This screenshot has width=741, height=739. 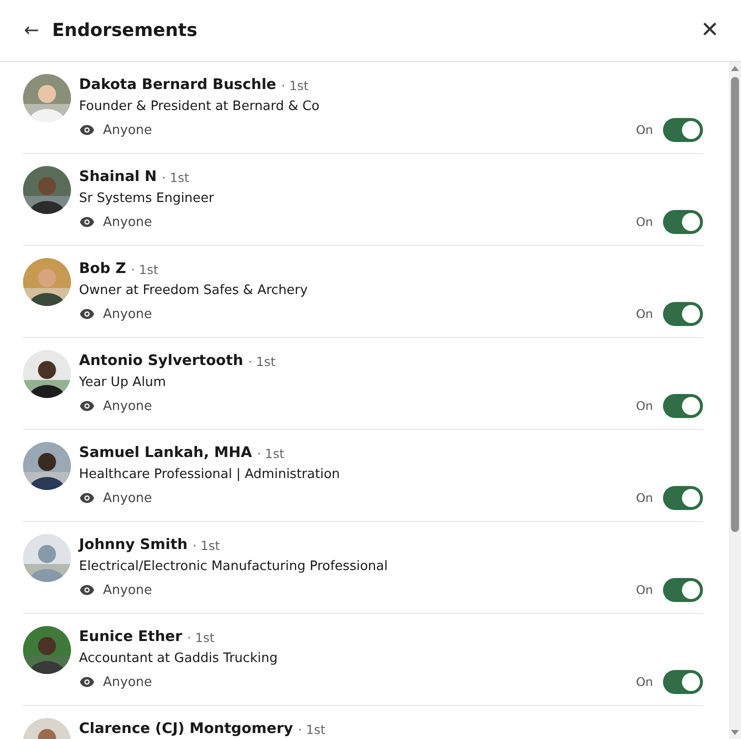 What do you see at coordinates (130, 637) in the screenshot?
I see `person-name: Eunice Ether` at bounding box center [130, 637].